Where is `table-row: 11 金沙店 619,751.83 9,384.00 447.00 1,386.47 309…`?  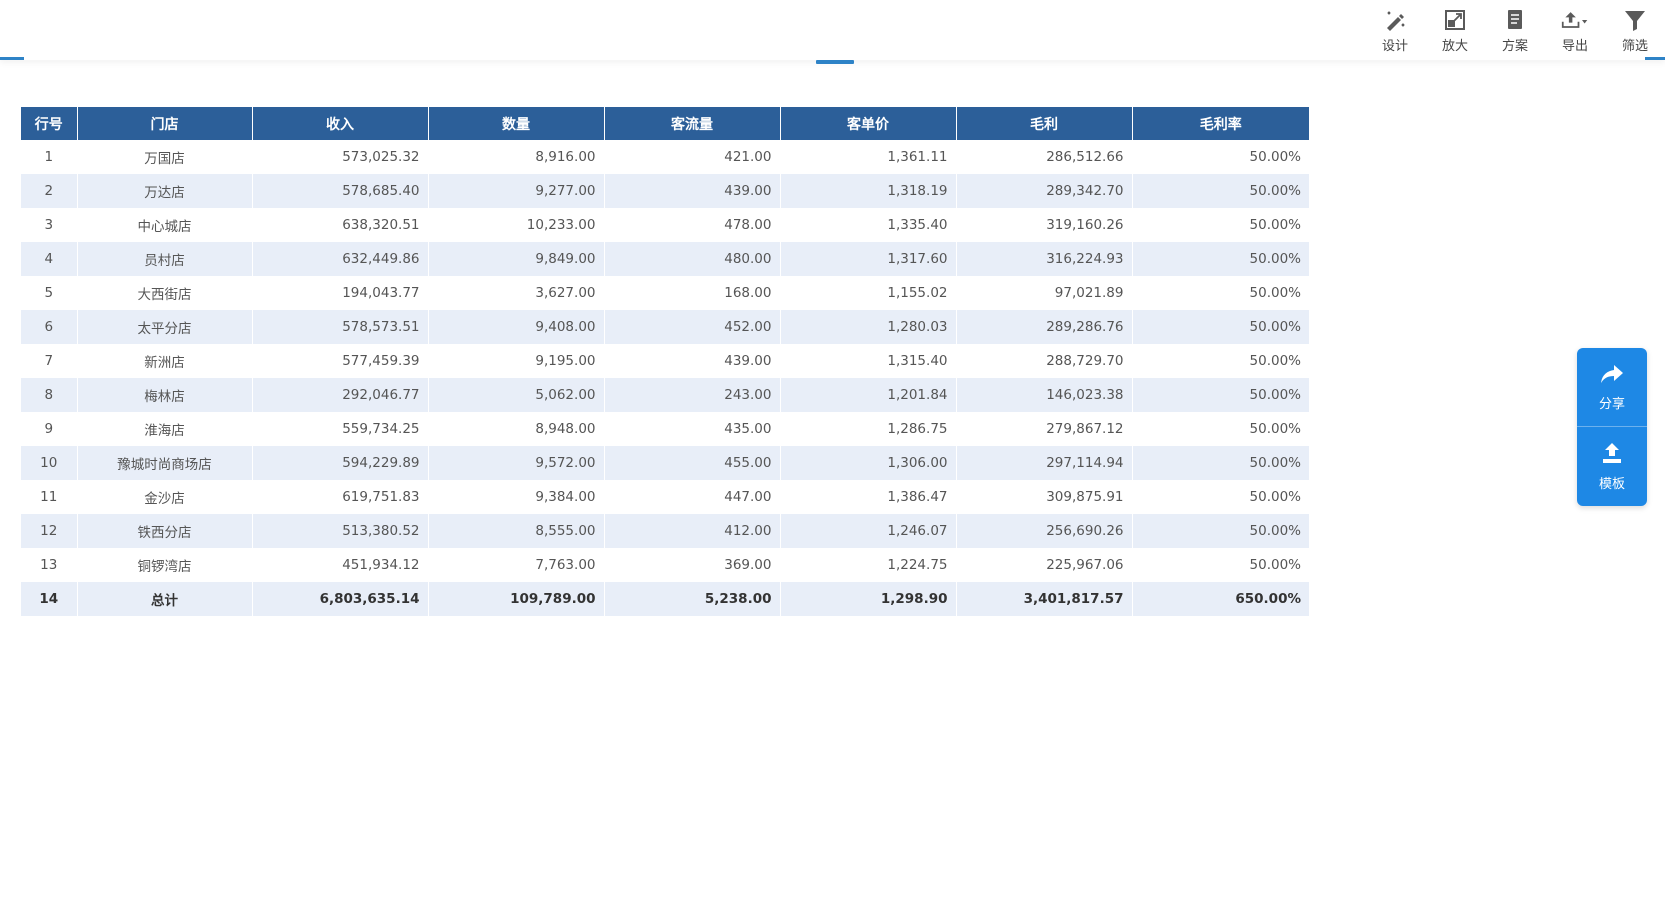 table-row: 11 金沙店 619,751.83 9,384.00 447.00 1,386.47 309… is located at coordinates (665, 497).